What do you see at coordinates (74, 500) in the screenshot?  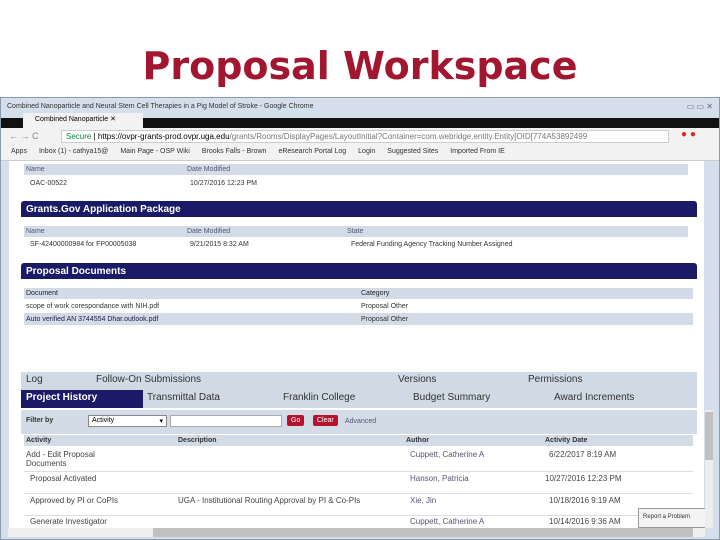 I see `cell: Approved by PI or CoPIs` at bounding box center [74, 500].